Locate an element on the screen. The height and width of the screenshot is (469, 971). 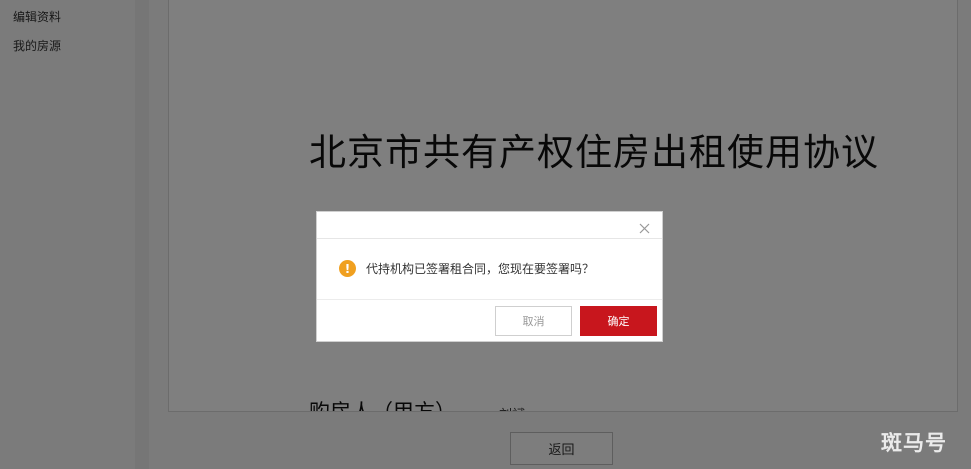
warning-icon: ! is located at coordinates (347, 268).